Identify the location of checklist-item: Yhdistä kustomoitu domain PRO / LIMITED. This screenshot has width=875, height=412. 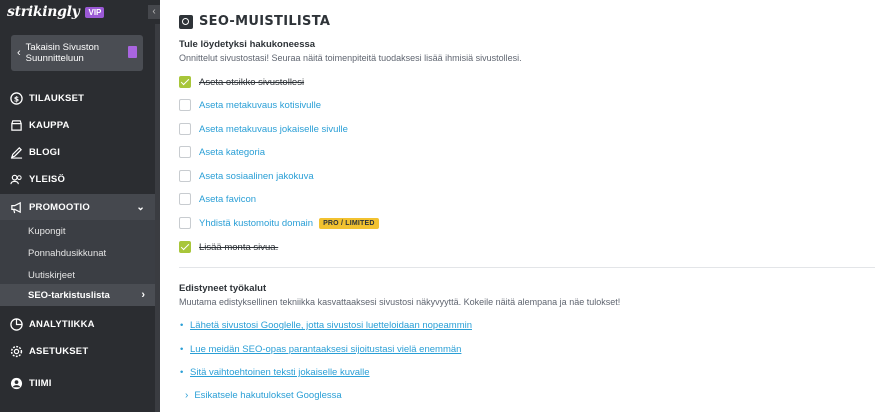
(279, 223).